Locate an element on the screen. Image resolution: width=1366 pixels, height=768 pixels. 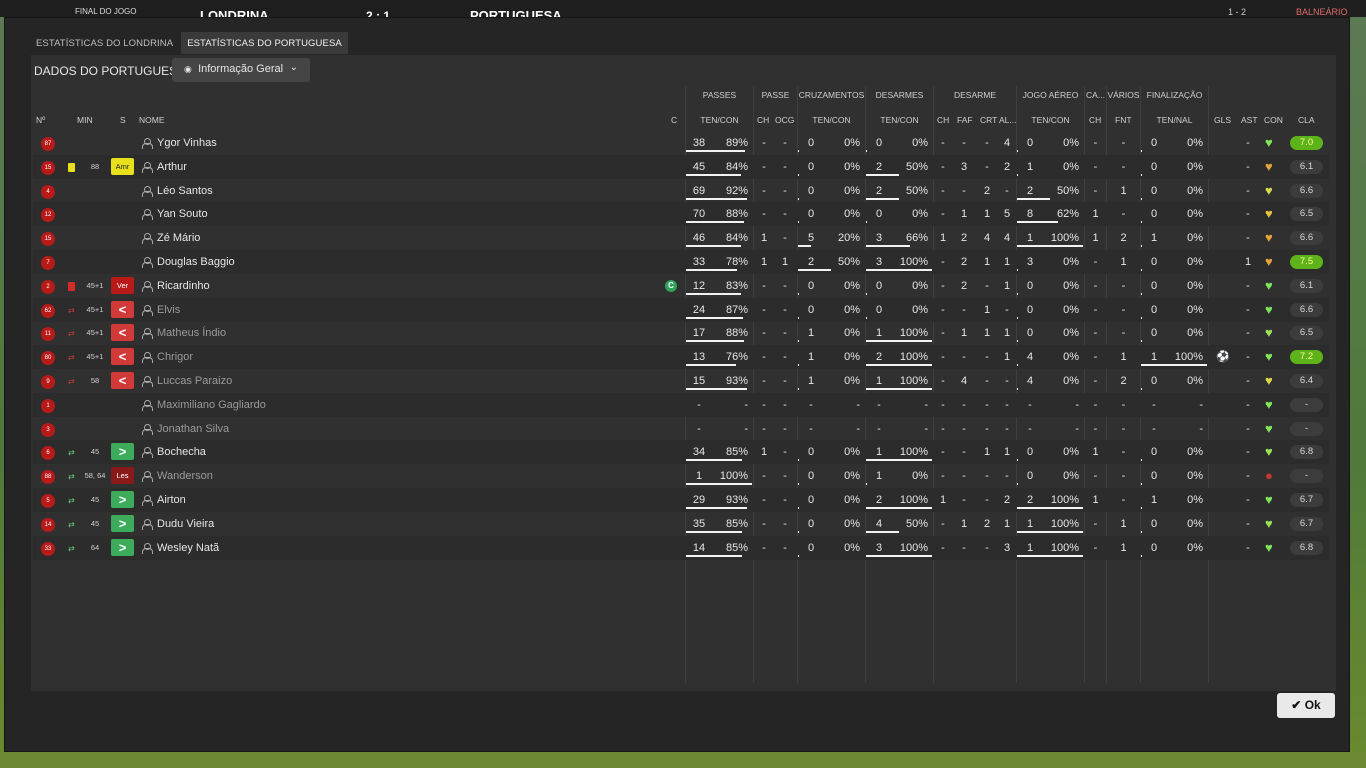
desarme-al: - is located at coordinates (1007, 428).